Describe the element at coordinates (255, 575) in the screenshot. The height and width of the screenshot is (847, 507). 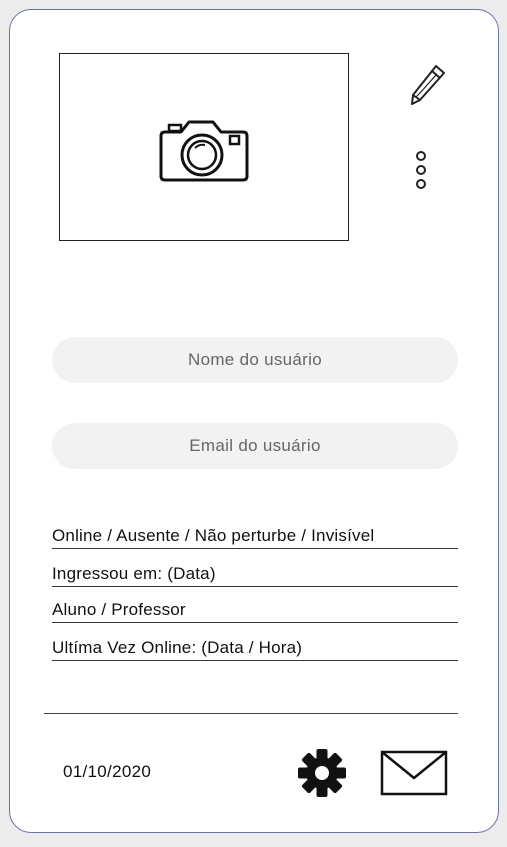
I see `joined-date-label: Ingressou em: (Data)` at that location.